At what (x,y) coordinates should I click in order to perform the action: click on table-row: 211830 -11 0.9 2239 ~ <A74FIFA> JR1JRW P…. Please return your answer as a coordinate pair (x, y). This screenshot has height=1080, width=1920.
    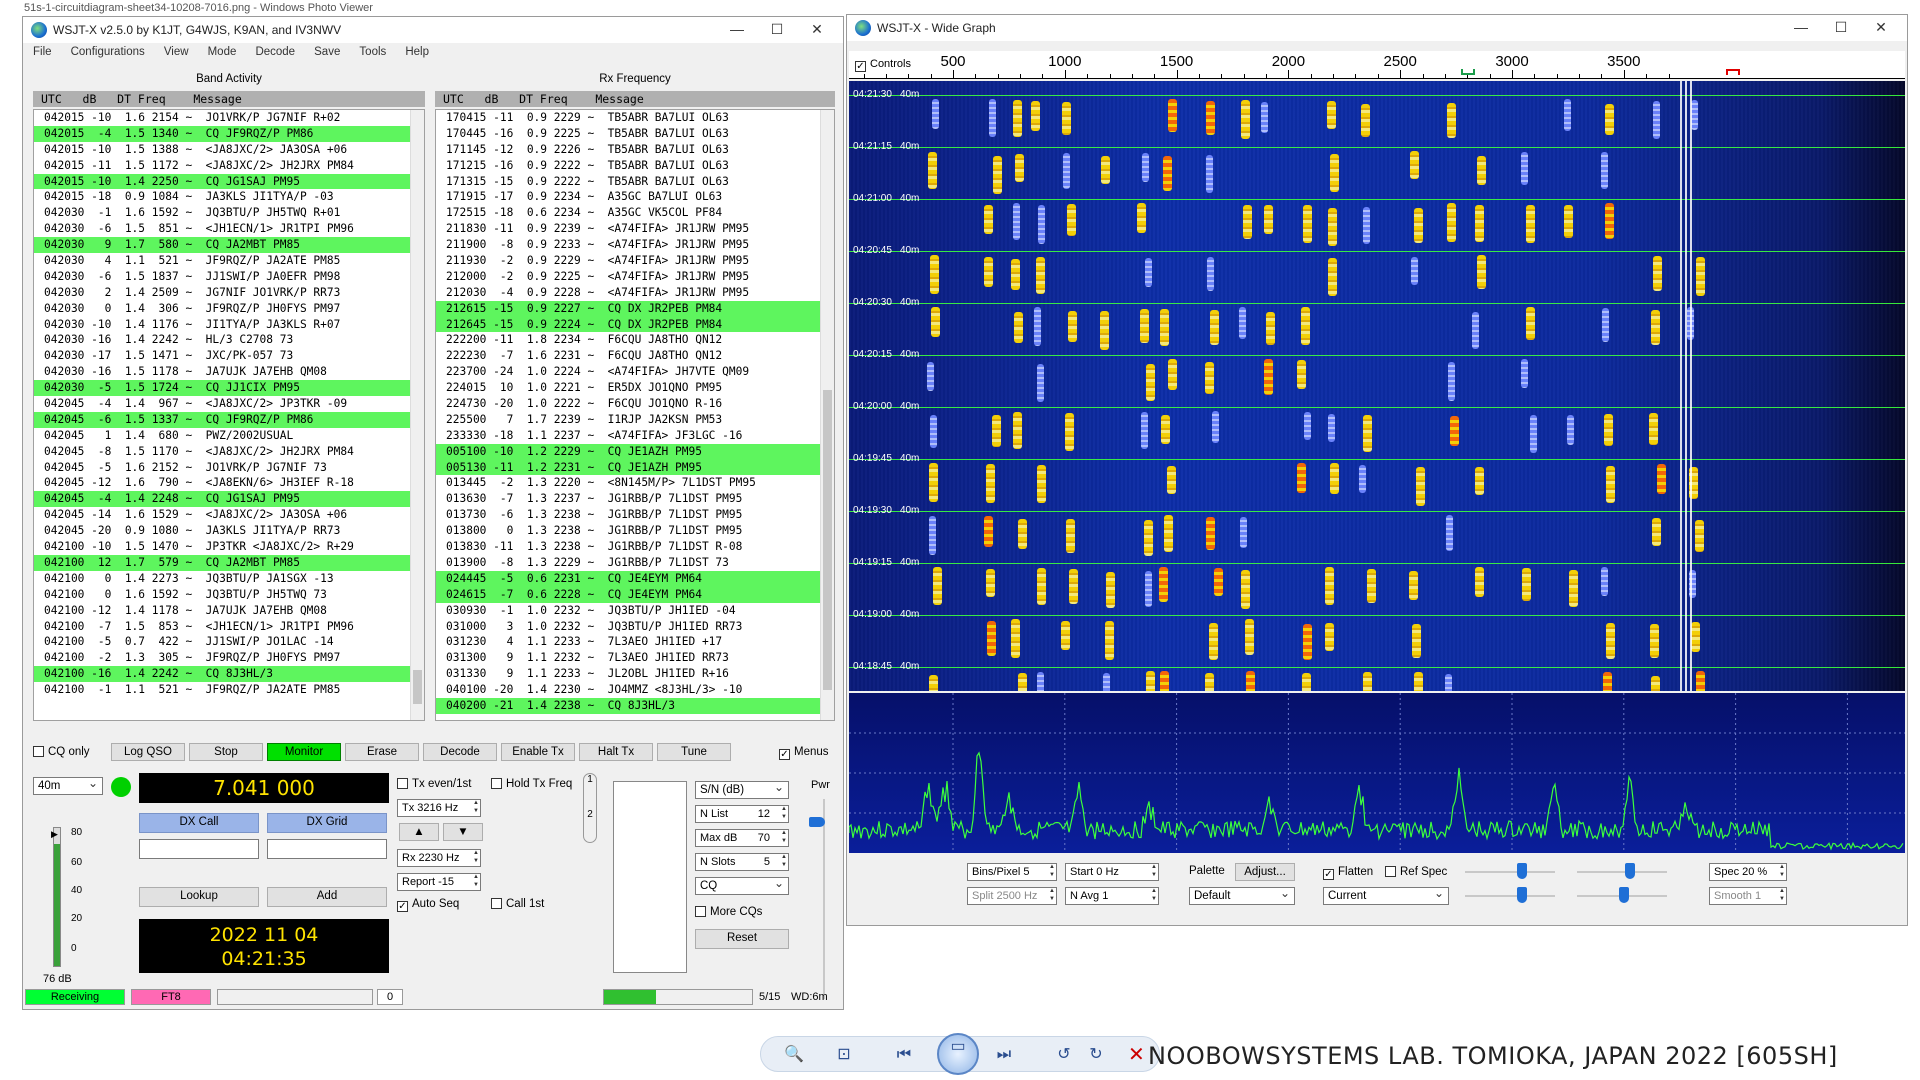
    Looking at the image, I should click on (635, 229).